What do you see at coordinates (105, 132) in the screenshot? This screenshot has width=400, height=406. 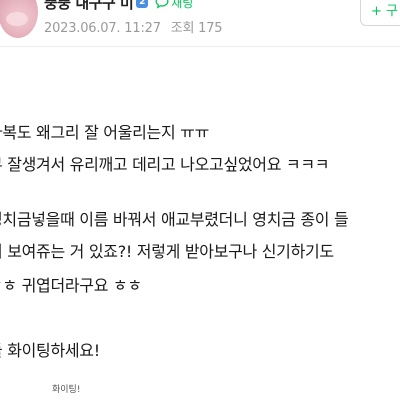 I see `body-line: 바복도 왜그리 잘 어울리는지 ㅠㅠ` at bounding box center [105, 132].